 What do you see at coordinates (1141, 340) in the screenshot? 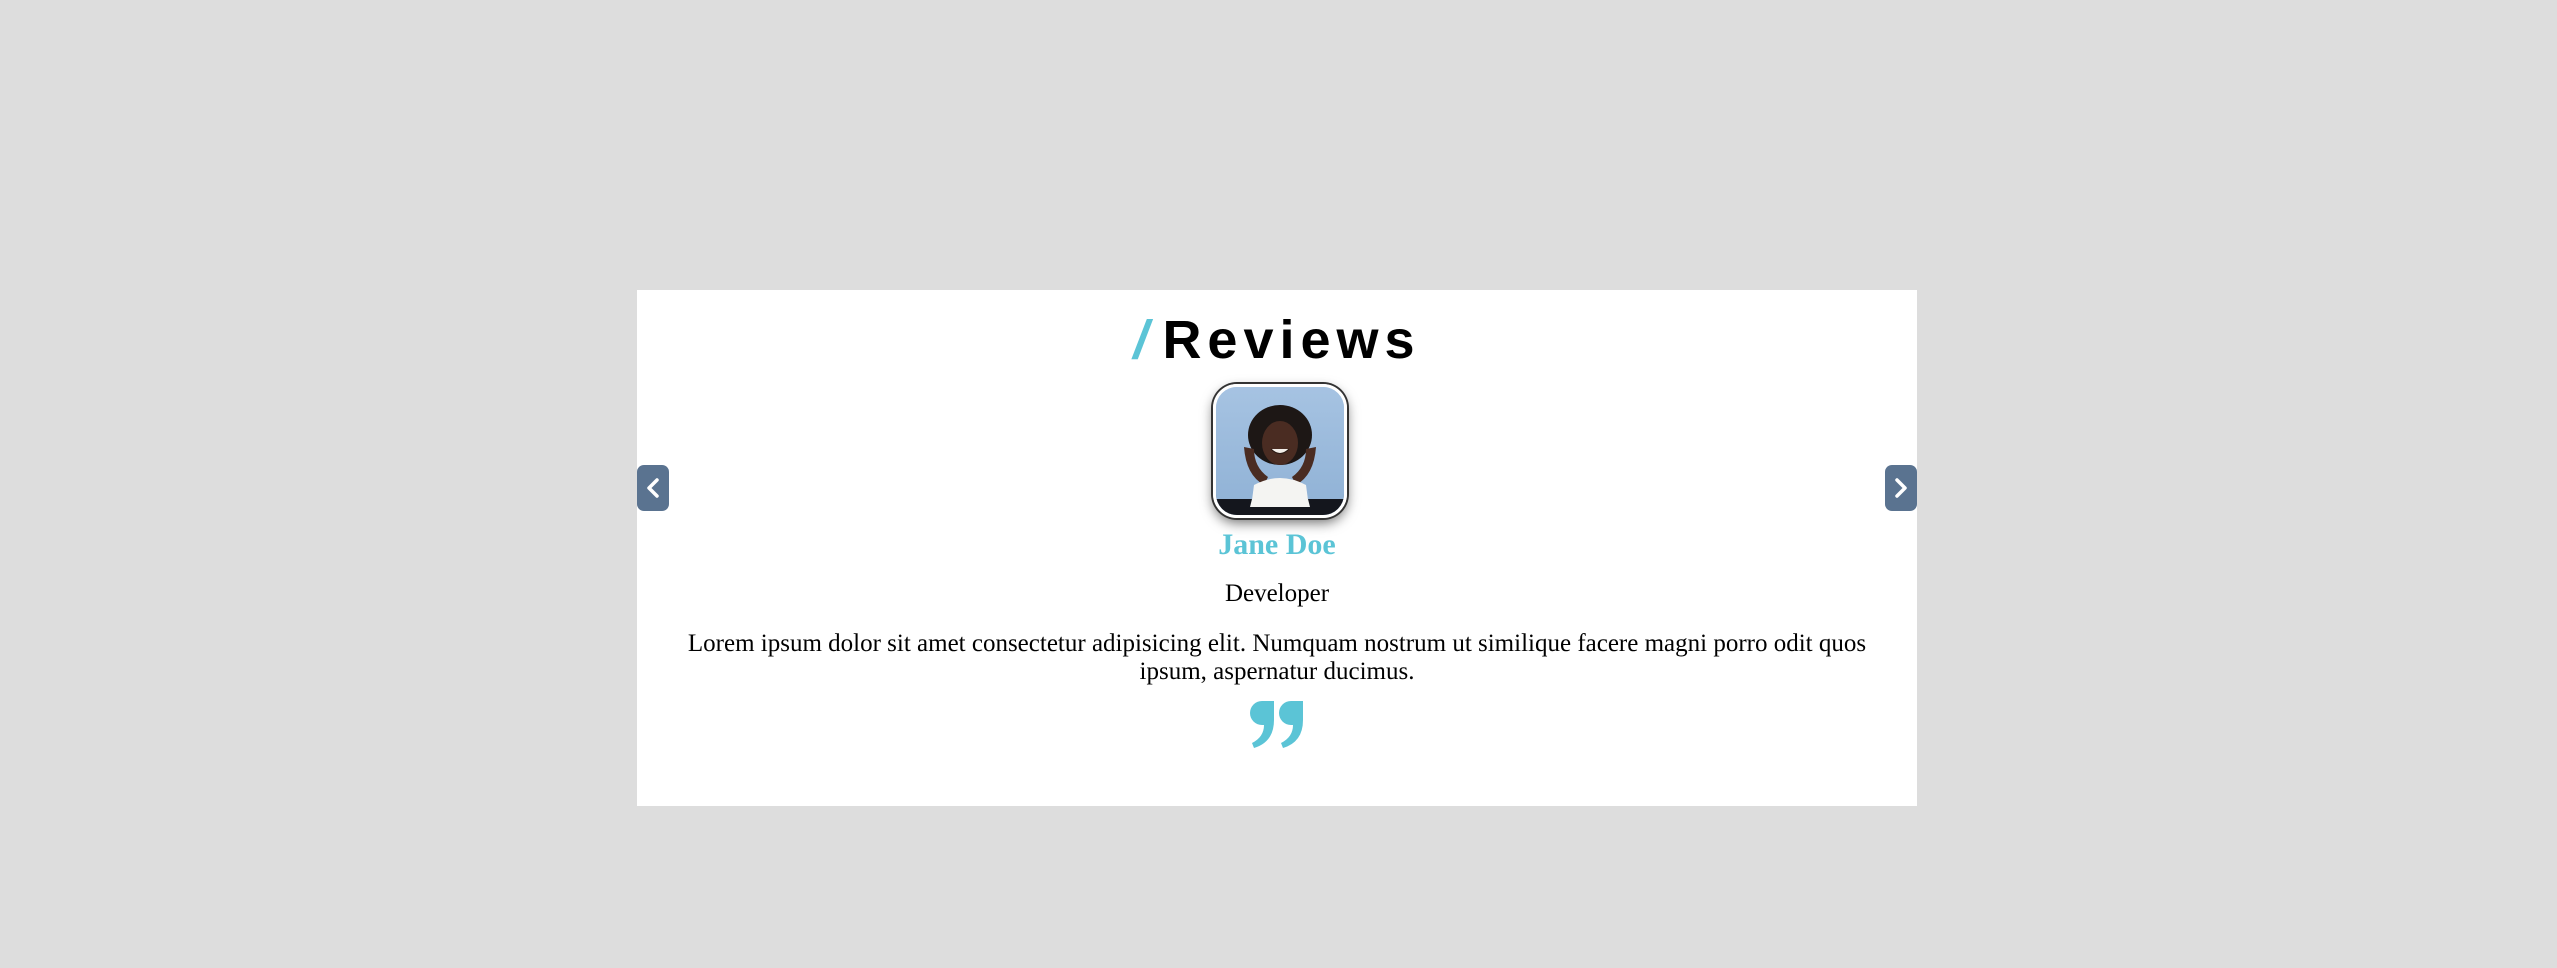
I see `title-slash: /` at bounding box center [1141, 340].